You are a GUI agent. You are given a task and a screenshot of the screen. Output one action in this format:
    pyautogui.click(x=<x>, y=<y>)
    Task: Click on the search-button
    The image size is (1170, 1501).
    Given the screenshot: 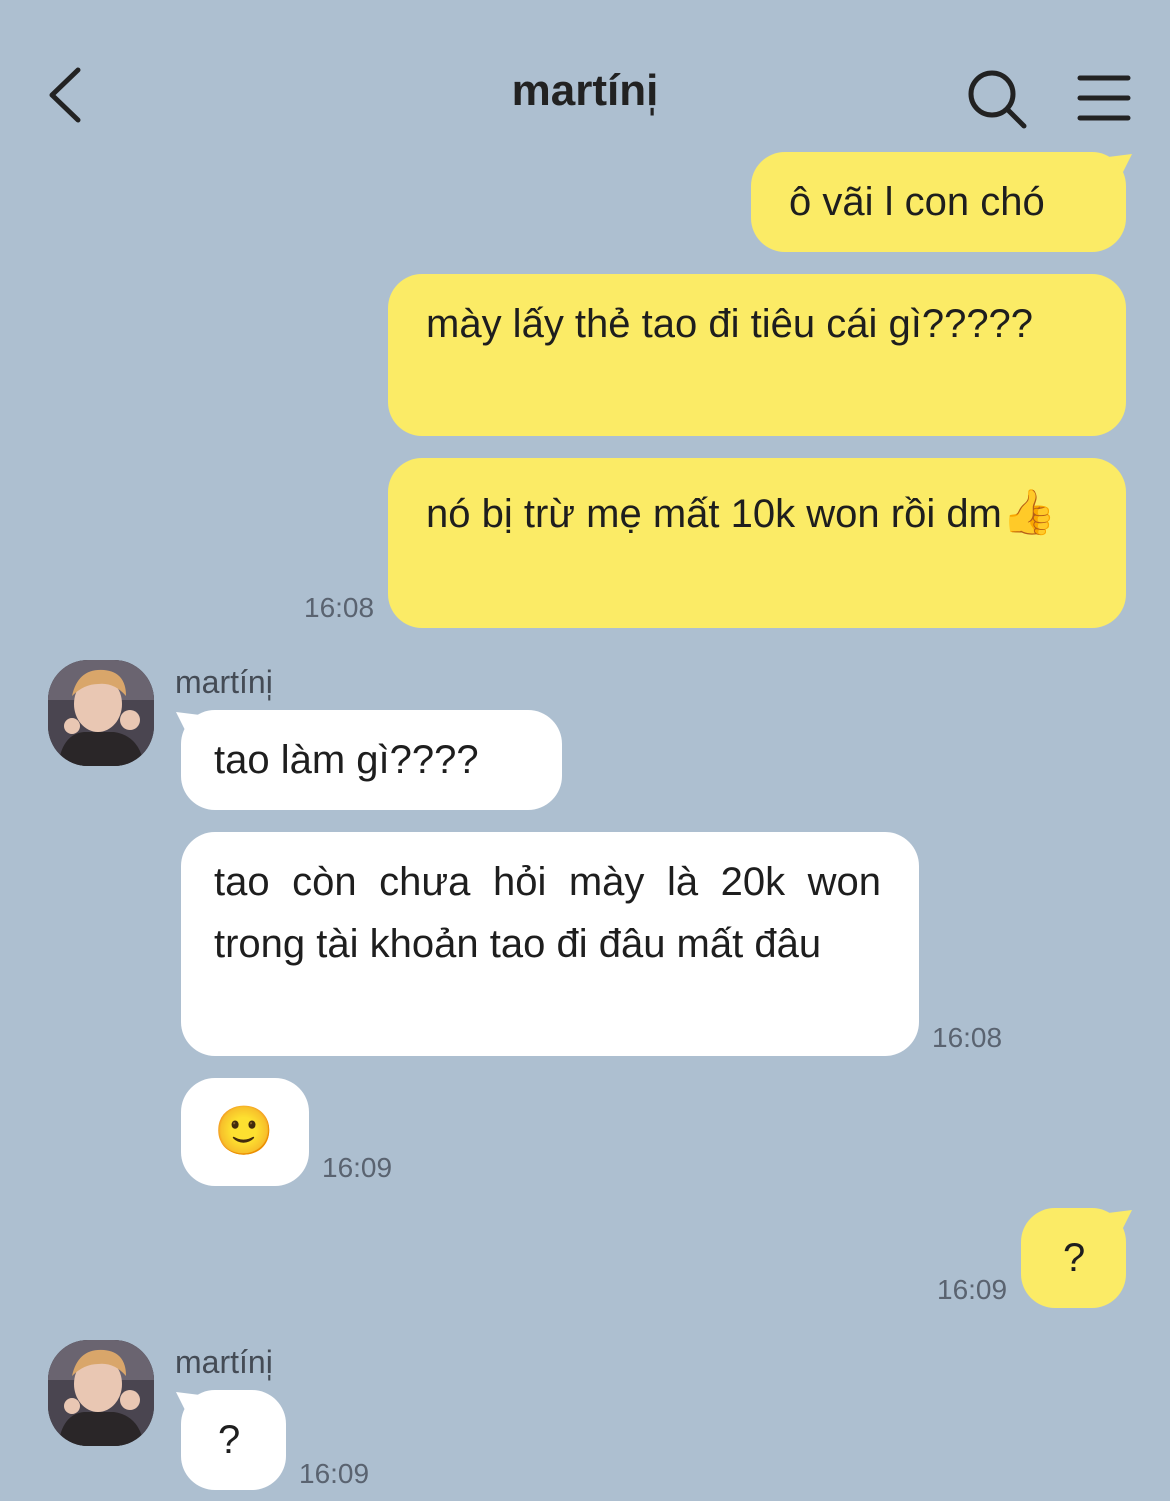 What is the action you would take?
    pyautogui.click(x=997, y=99)
    